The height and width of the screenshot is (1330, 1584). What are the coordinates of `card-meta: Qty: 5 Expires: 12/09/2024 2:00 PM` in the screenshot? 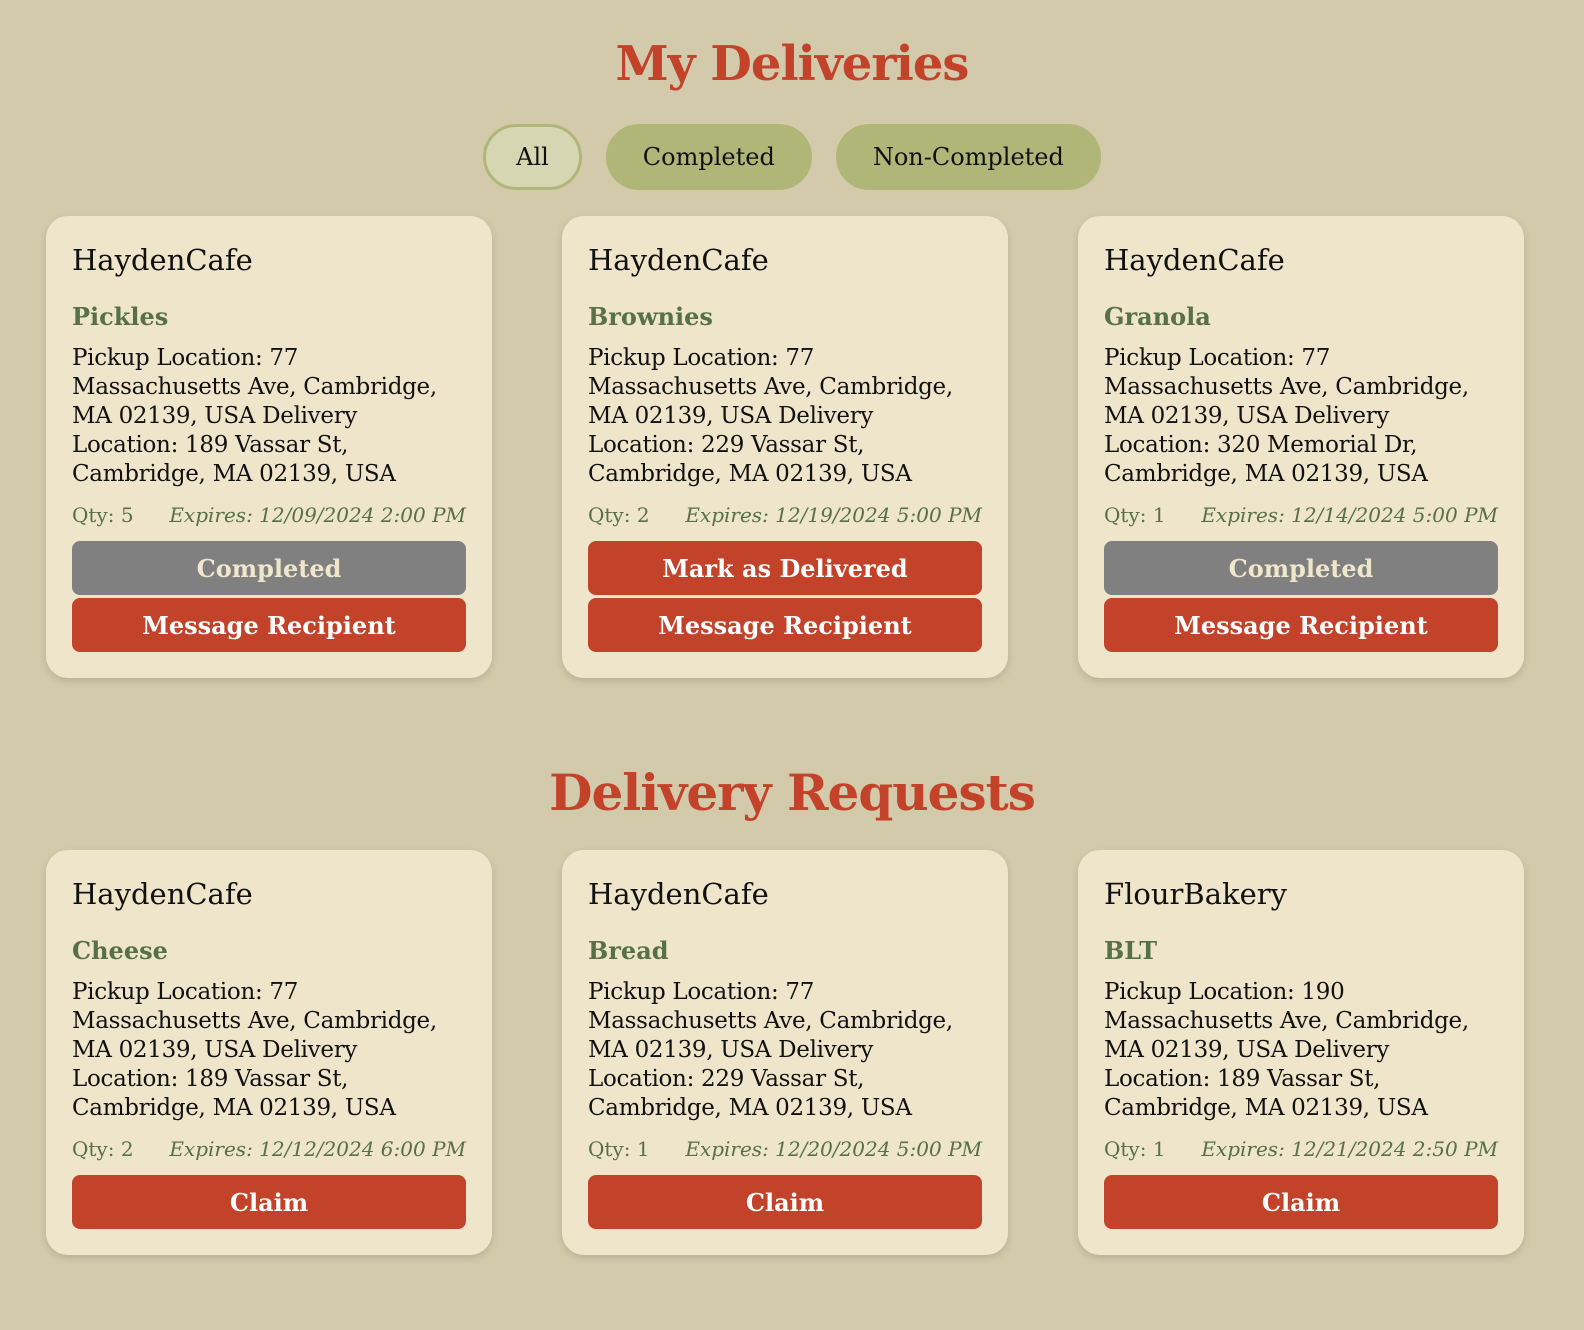 It's located at (269, 515).